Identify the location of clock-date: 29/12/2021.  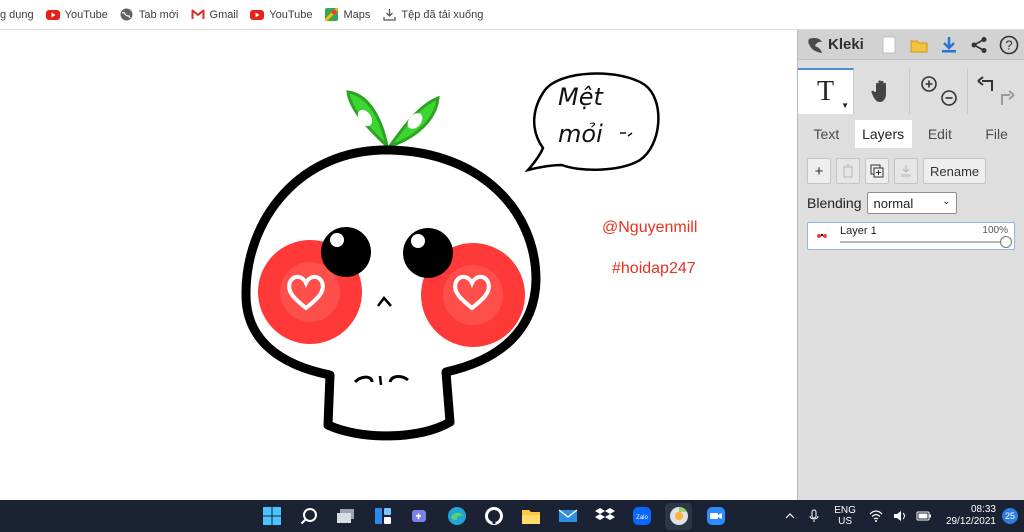
(970, 521).